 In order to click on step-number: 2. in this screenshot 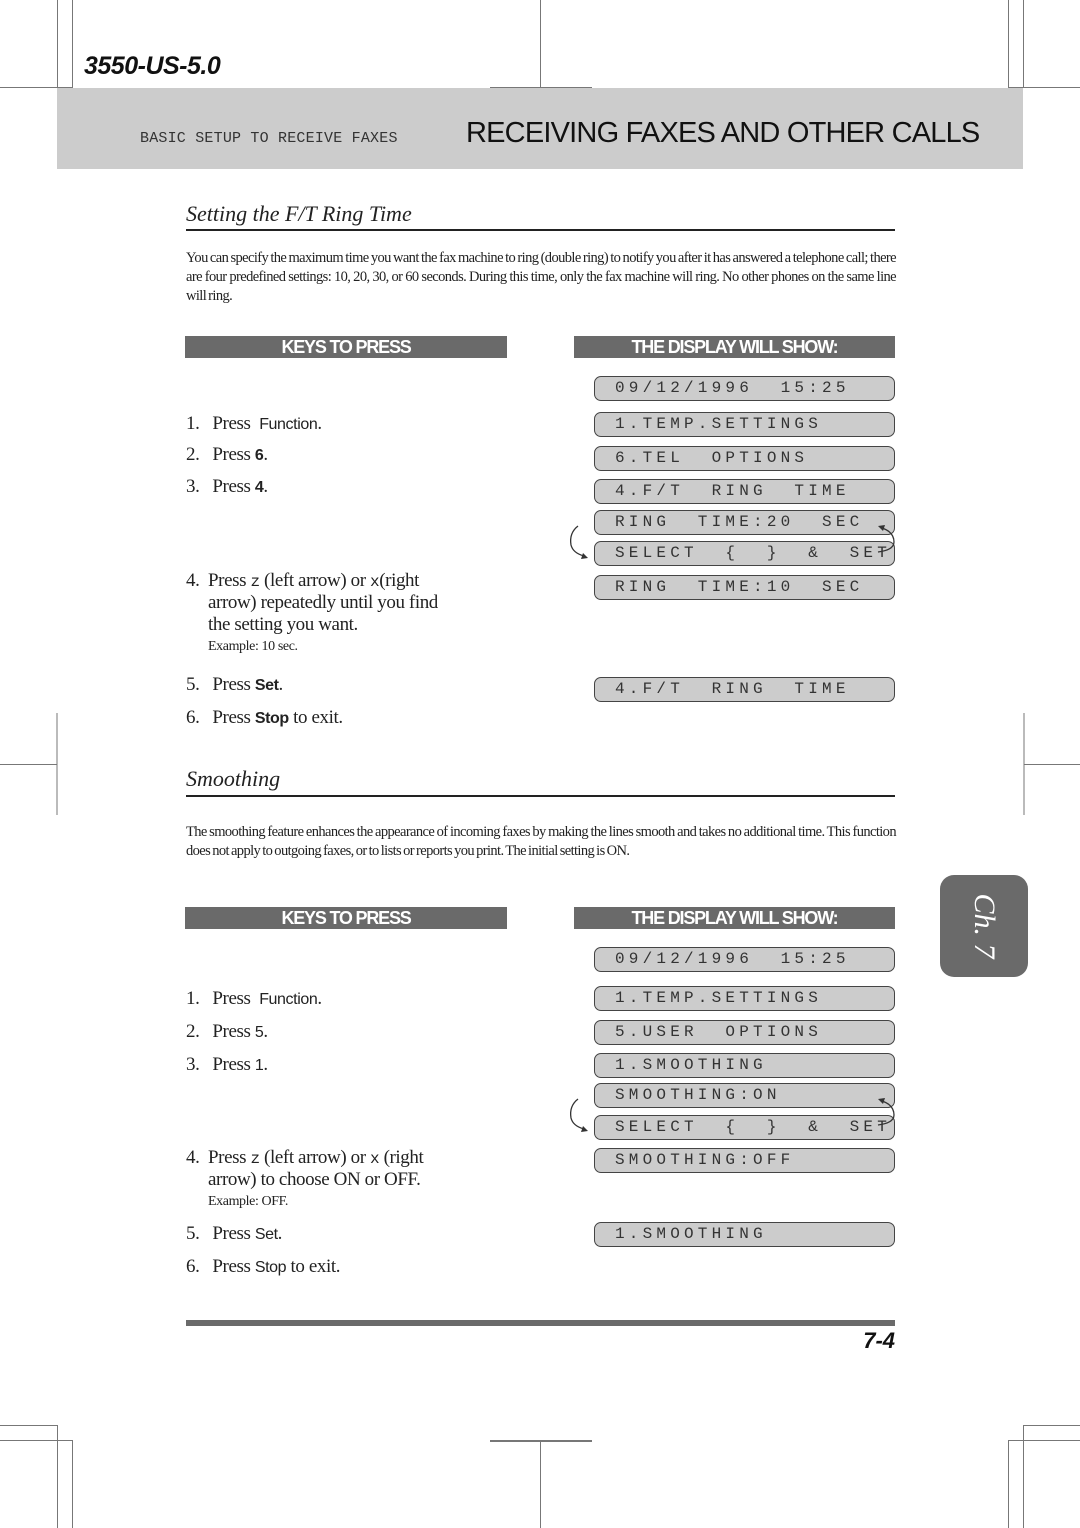, I will do `click(193, 1031)`.